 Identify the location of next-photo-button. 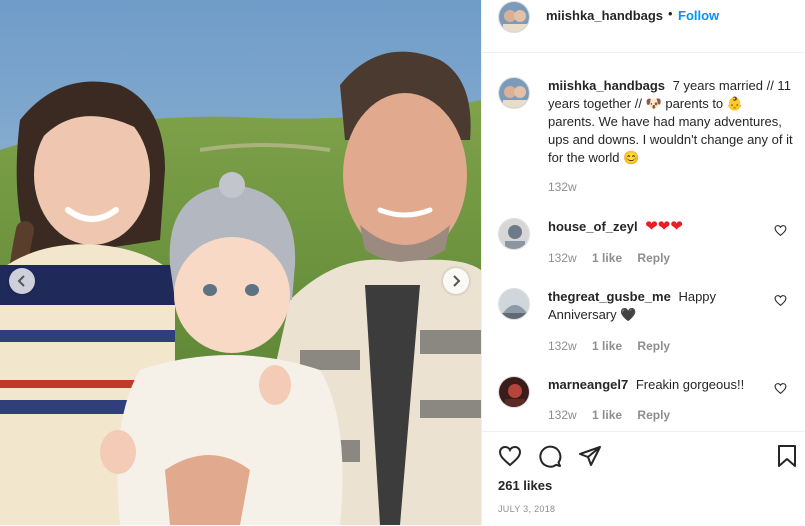
(456, 281).